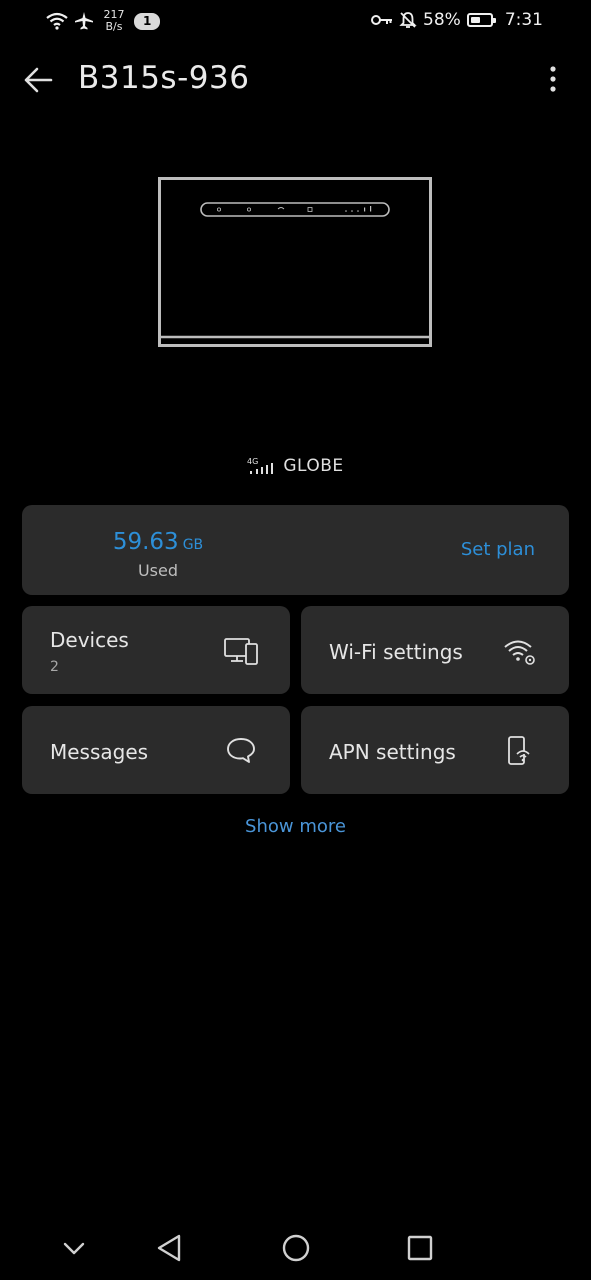 The width and height of the screenshot is (591, 1280). I want to click on signal-4g-icon: 4G, so click(260, 465).